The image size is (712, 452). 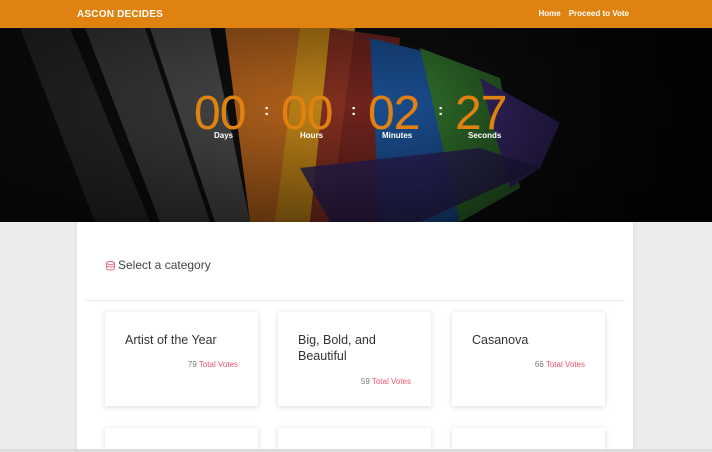 What do you see at coordinates (599, 13) in the screenshot?
I see `nav-proceed-to-vote-link: Proceed to Vote` at bounding box center [599, 13].